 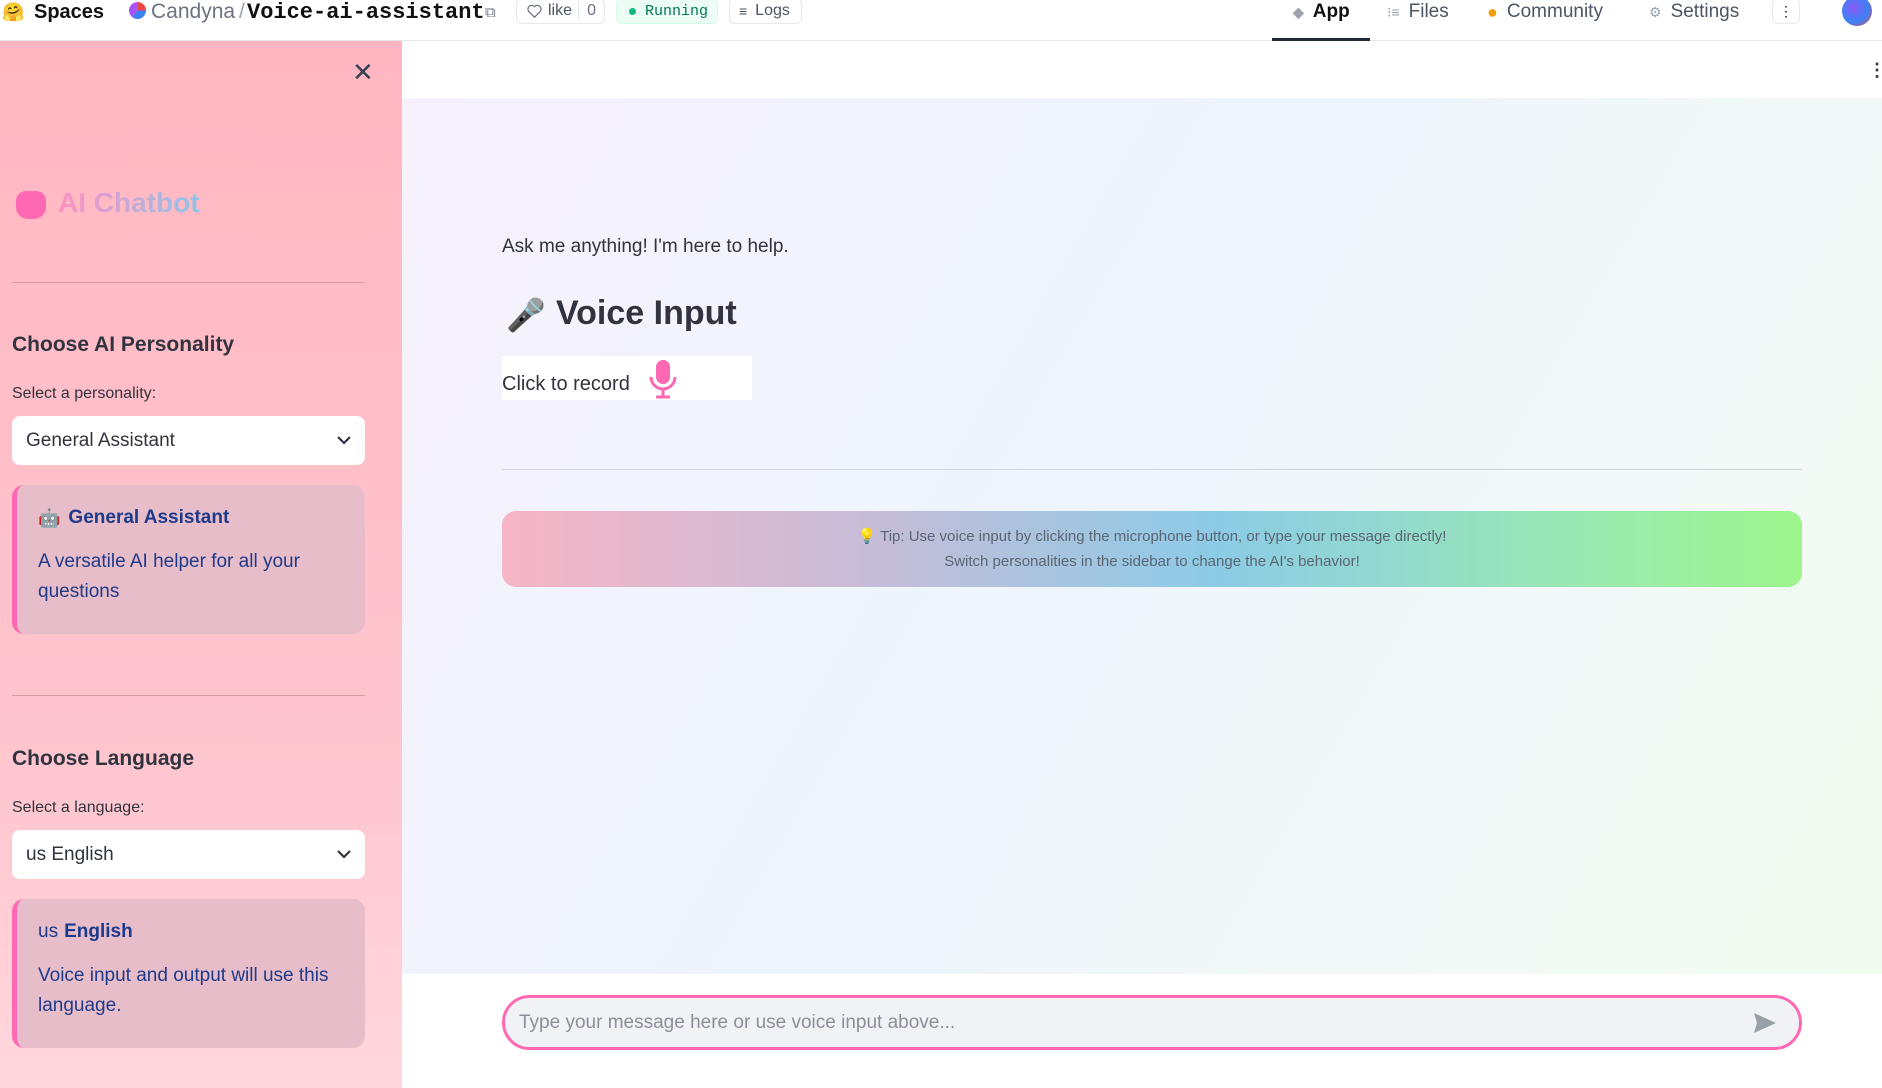 What do you see at coordinates (193, 12) in the screenshot?
I see `owner-link: Candyna` at bounding box center [193, 12].